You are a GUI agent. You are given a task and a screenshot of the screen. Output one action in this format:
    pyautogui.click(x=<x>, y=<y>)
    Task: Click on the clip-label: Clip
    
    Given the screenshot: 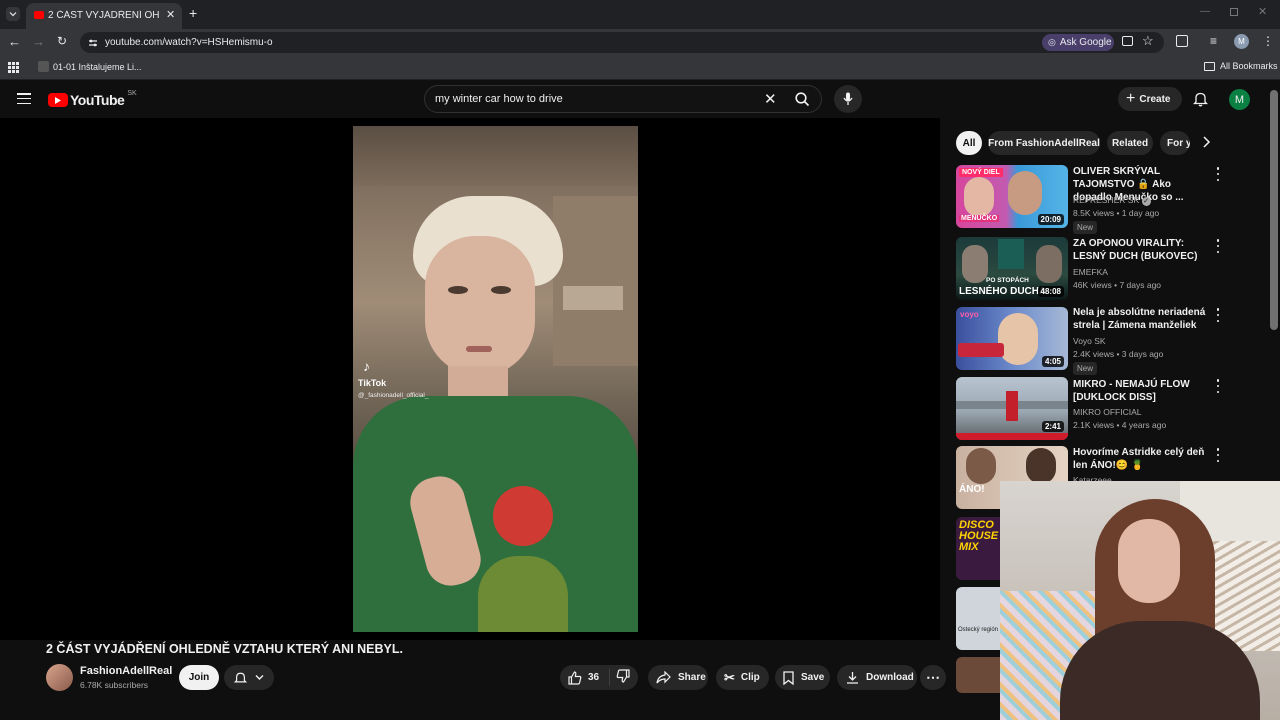 What is the action you would take?
    pyautogui.click(x=750, y=677)
    